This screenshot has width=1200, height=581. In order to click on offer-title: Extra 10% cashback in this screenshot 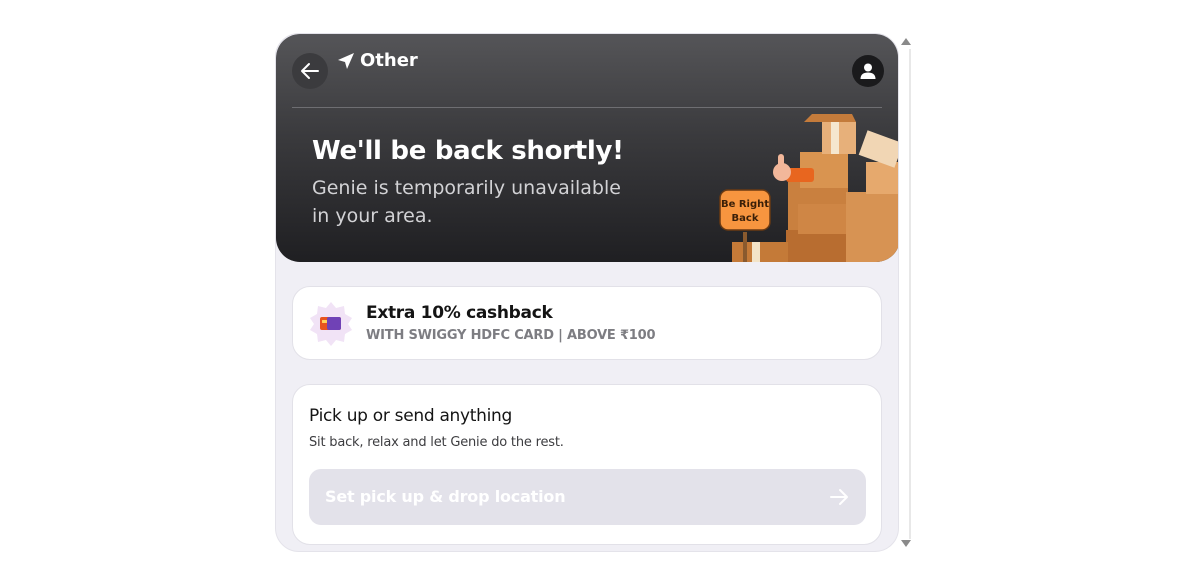, I will do `click(459, 313)`.